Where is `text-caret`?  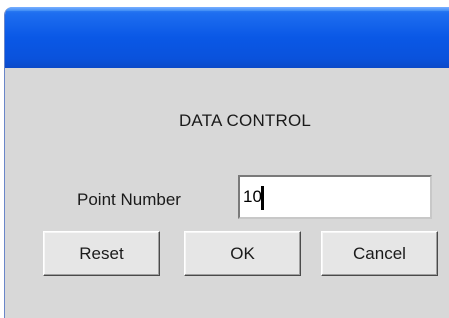 text-caret is located at coordinates (262, 198).